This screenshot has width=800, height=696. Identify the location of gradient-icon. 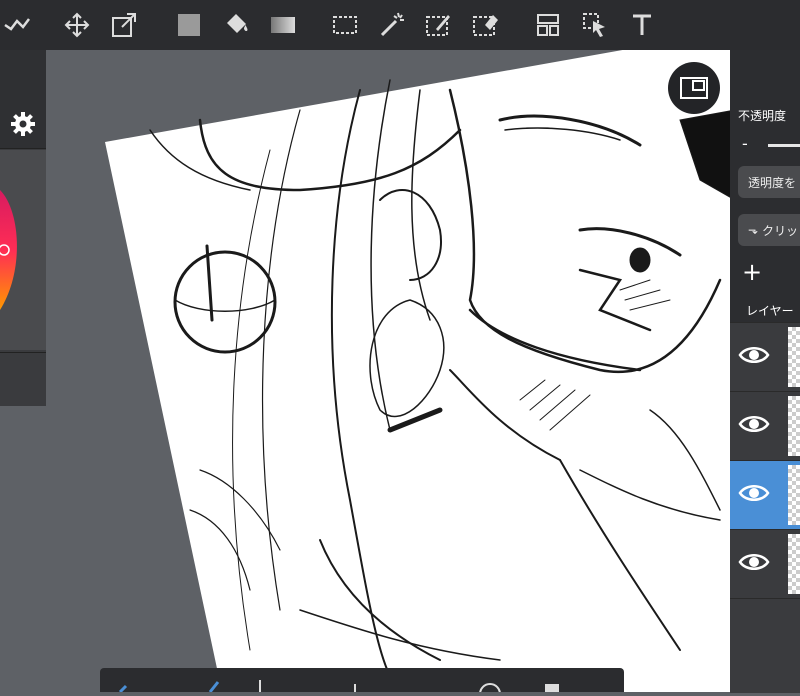
(283, 25).